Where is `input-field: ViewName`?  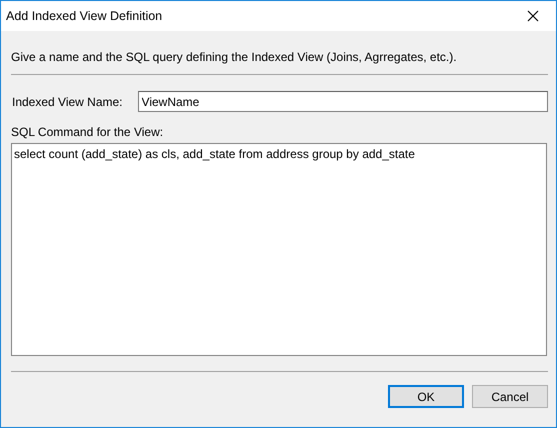
input-field: ViewName is located at coordinates (343, 101).